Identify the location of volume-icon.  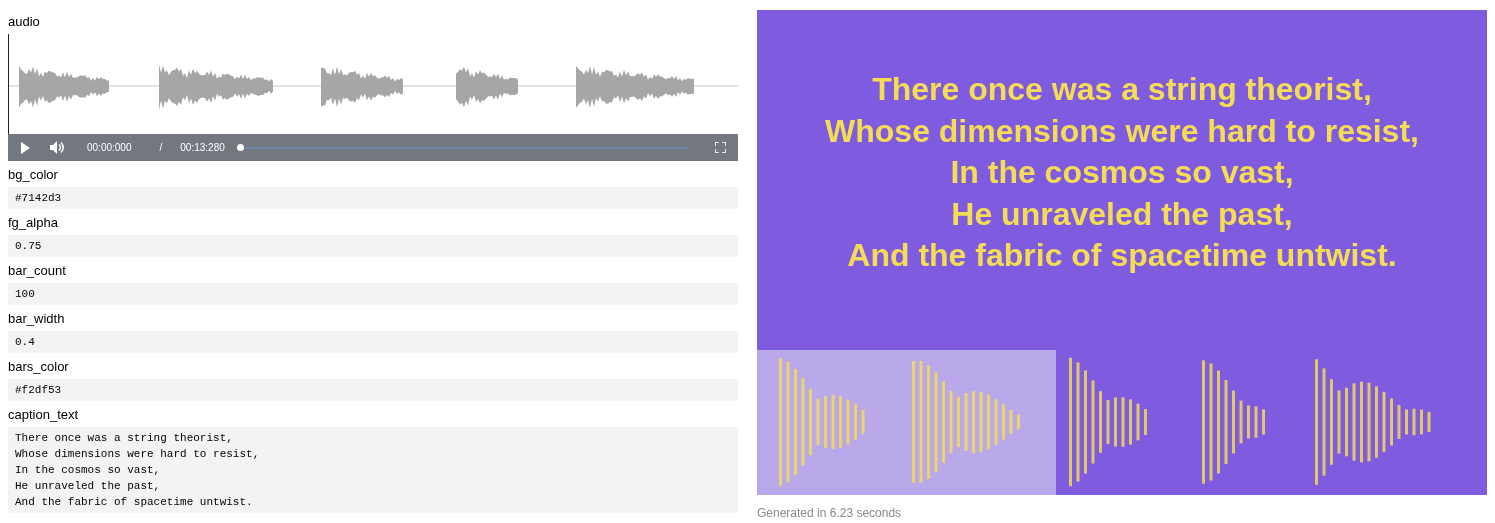
(57, 147).